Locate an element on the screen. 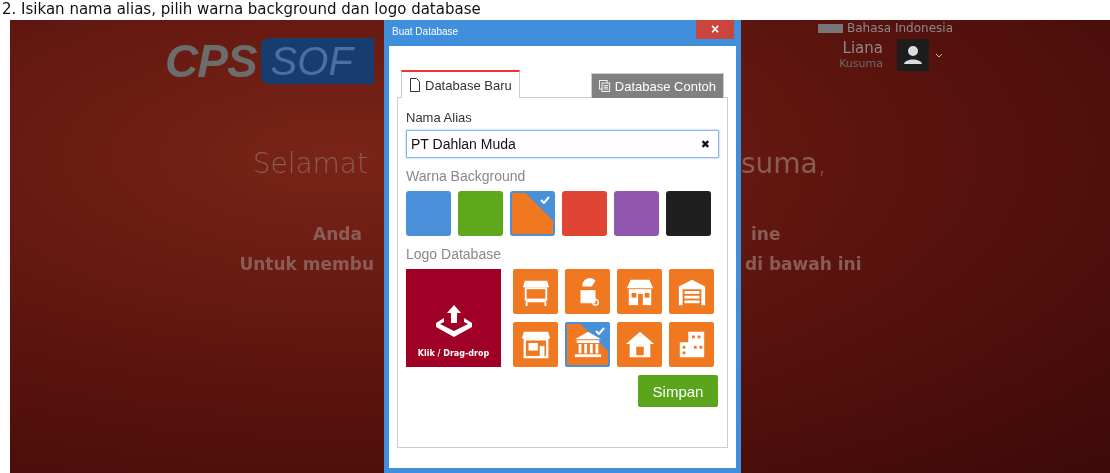 The image size is (1110, 473). copy-icon is located at coordinates (604, 86).